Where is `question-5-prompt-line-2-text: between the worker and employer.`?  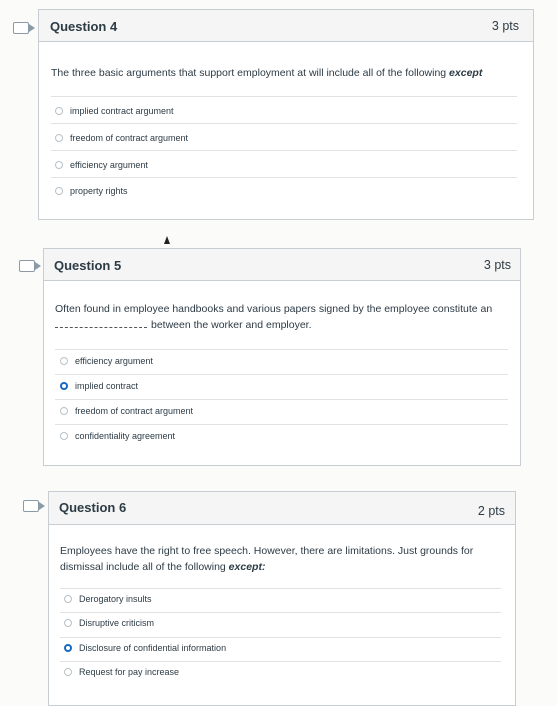
question-5-prompt-line-2-text: between the worker and employer. is located at coordinates (231, 325).